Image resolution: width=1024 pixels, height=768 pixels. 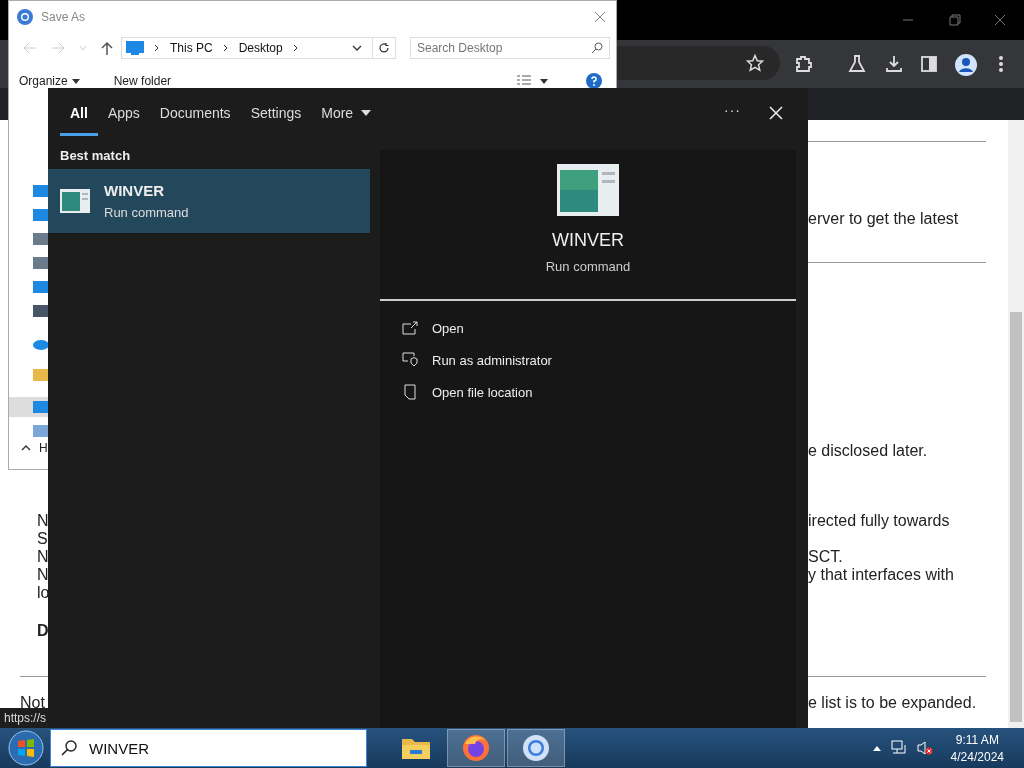 I want to click on tab: All, so click(x=79, y=114).